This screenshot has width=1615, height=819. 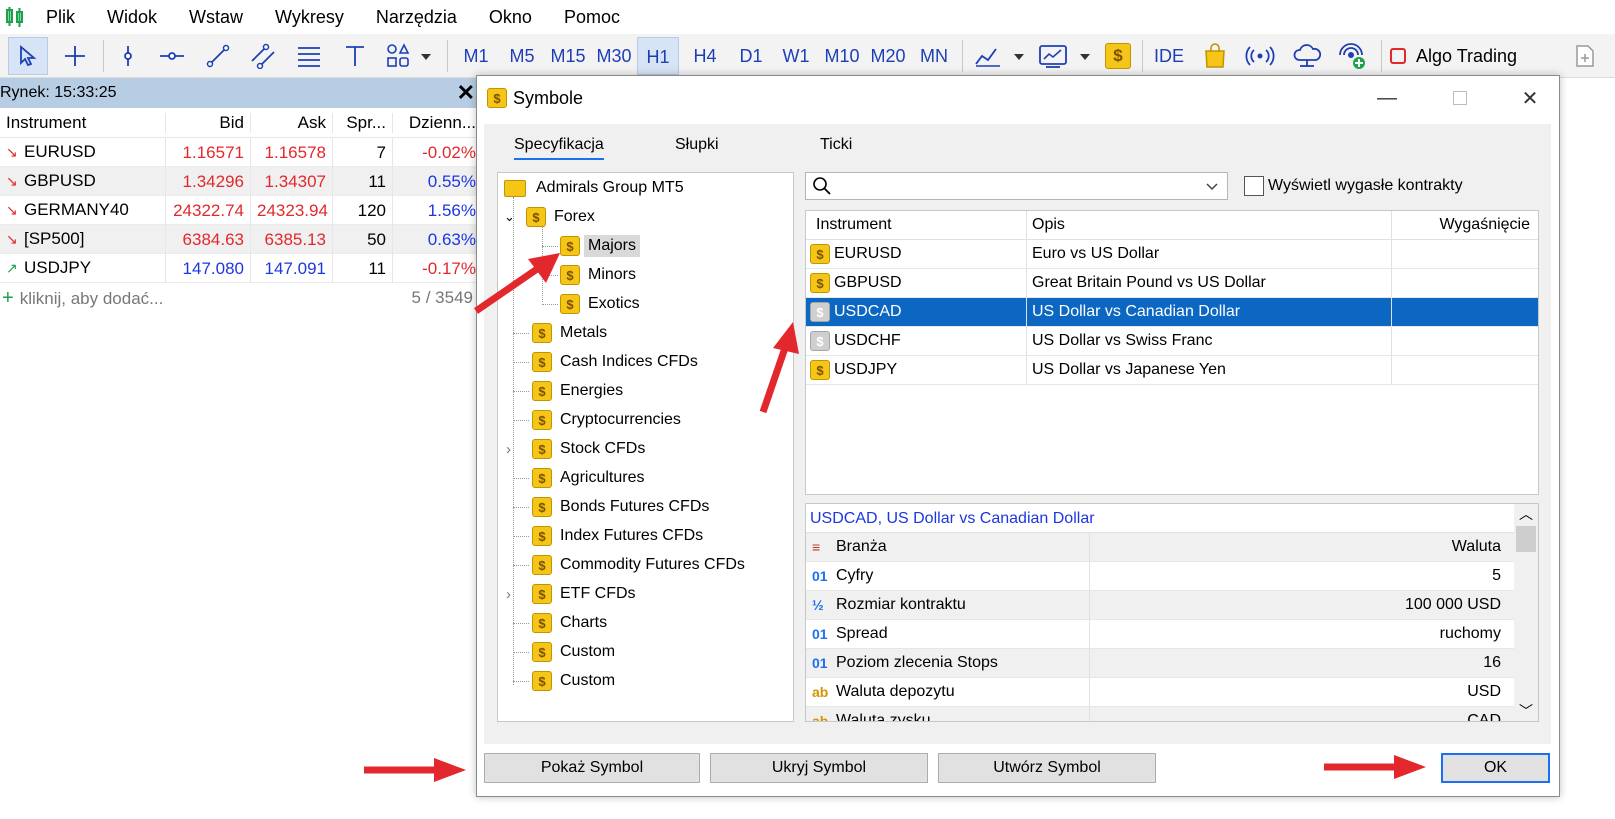 I want to click on tree-node-cash-indices: $ Cash Indices CFDs, so click(x=617, y=362).